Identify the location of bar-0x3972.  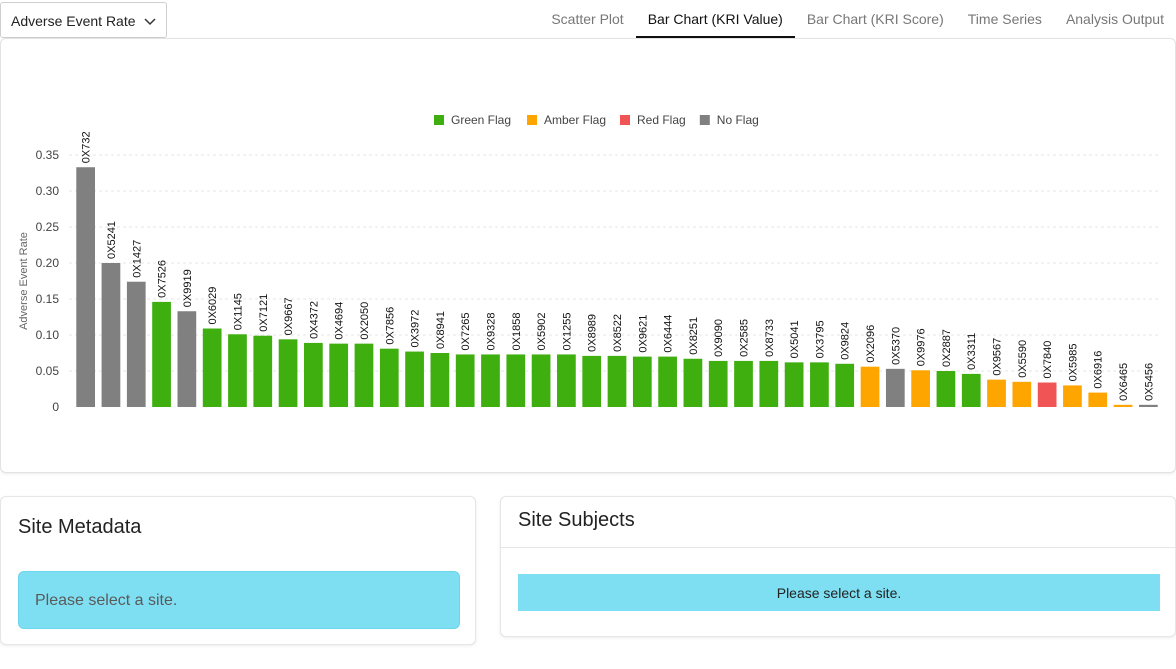
(414, 379).